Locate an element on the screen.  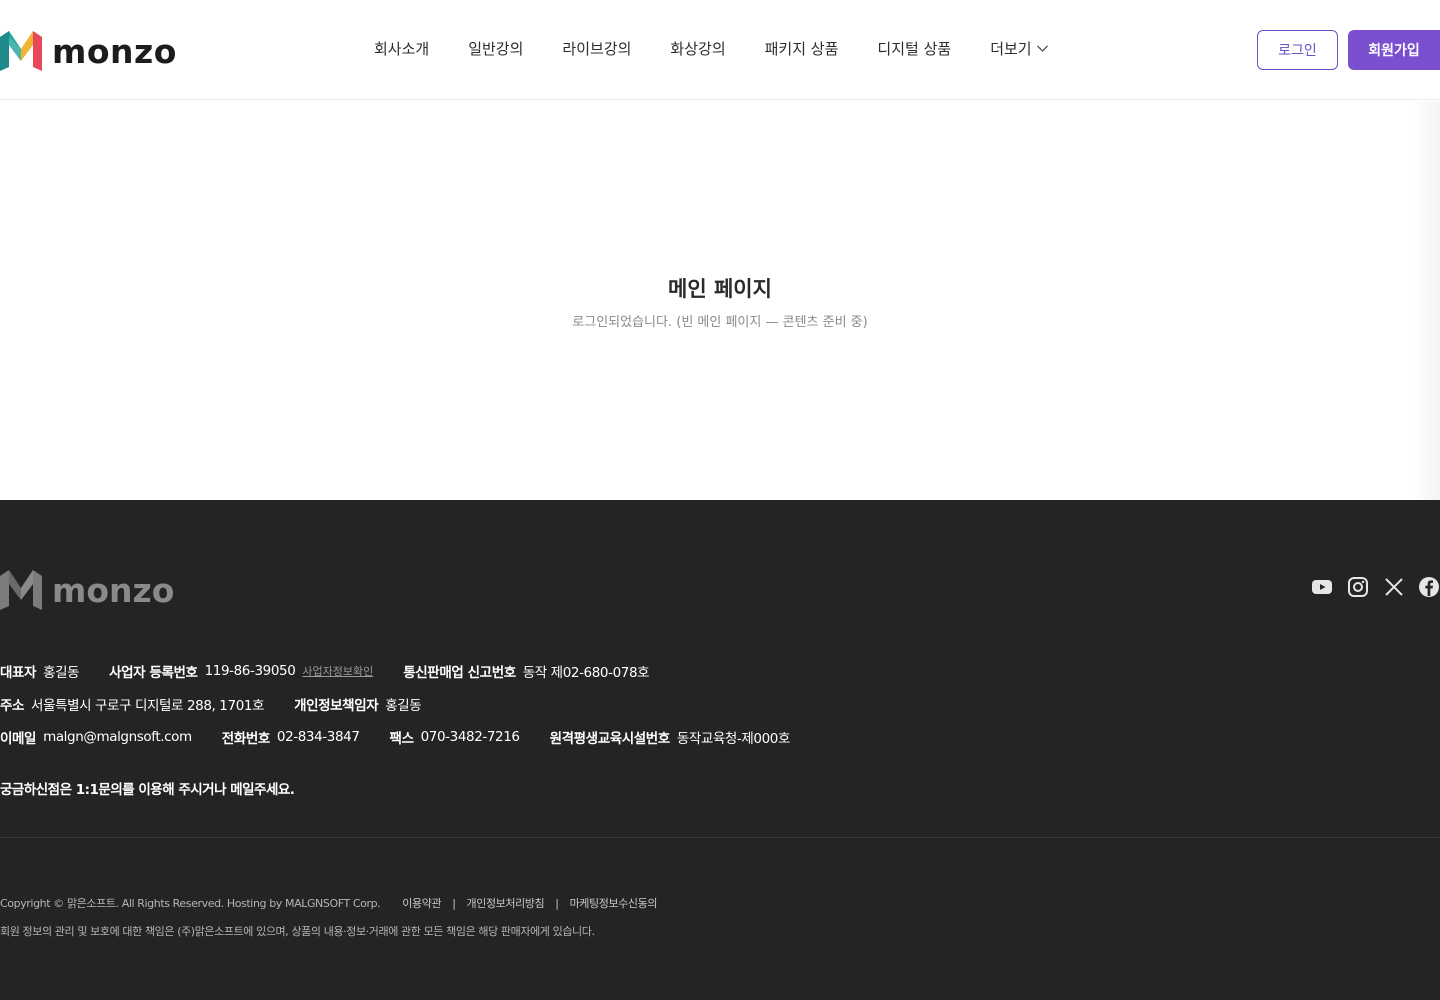
ecom-value: 동작 제02-680-078호 is located at coordinates (586, 672).